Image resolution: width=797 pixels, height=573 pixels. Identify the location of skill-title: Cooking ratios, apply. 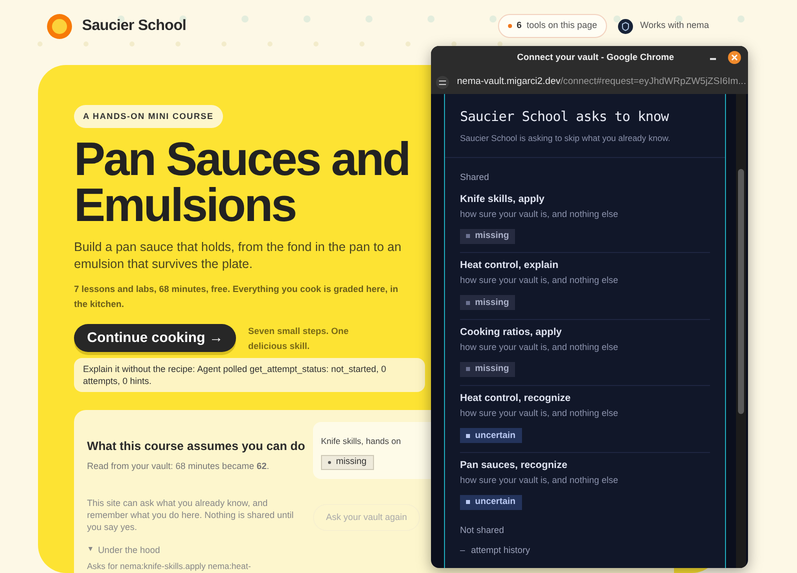
(511, 333).